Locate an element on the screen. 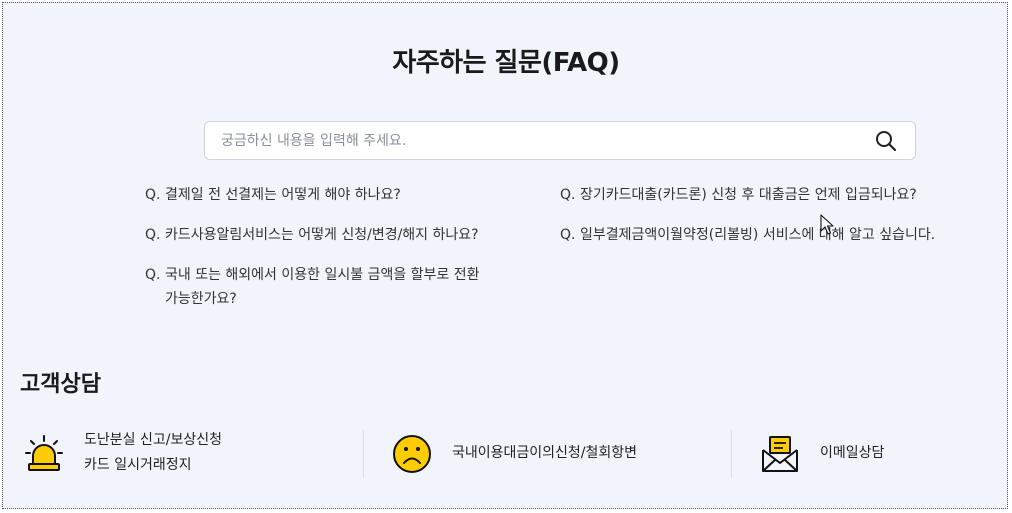 The width and height of the screenshot is (1012, 513). customer-service-title: 고객상담 is located at coordinates (60, 384).